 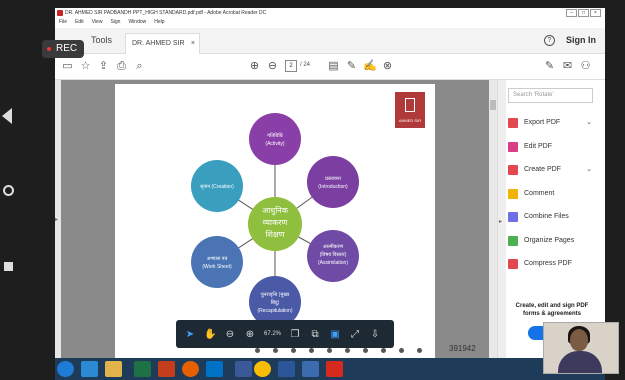 What do you see at coordinates (355, 334) in the screenshot?
I see `fullscreen-icon: ⤢` at bounding box center [355, 334].